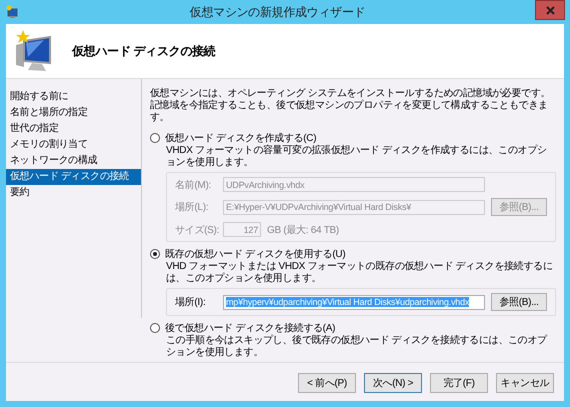  Describe the element at coordinates (192, 207) in the screenshot. I see `field-label: 場所(L):` at that location.